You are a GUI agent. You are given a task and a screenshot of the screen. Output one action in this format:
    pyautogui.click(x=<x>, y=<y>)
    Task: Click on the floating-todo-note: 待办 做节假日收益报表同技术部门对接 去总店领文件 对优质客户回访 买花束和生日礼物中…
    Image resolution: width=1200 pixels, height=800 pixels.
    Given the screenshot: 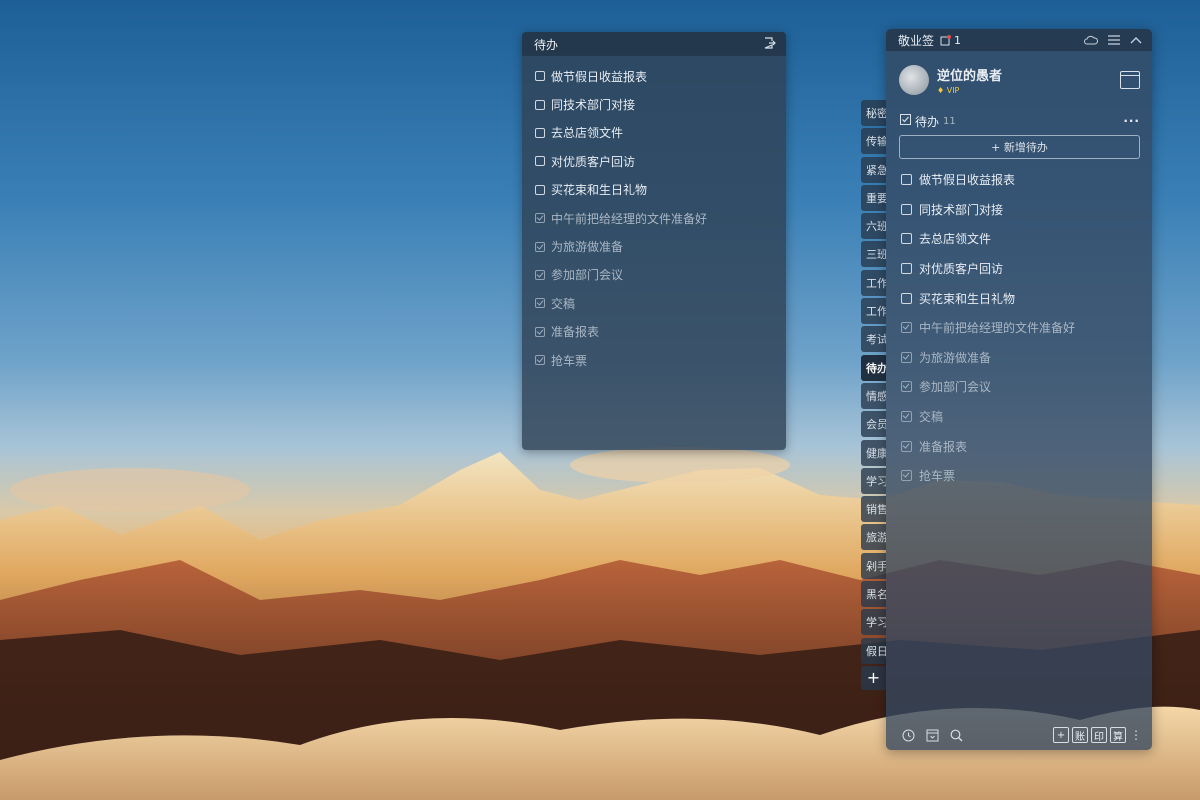 What is the action you would take?
    pyautogui.click(x=654, y=241)
    